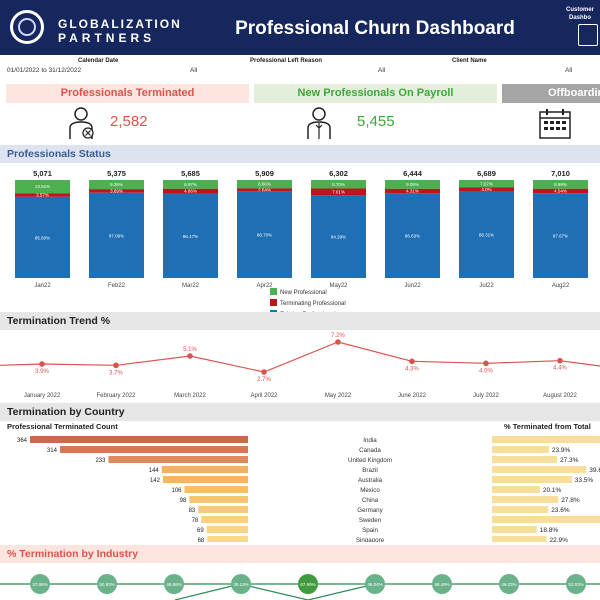 The image size is (600, 600). I want to click on x-tick-label: January 2022, so click(42, 396).